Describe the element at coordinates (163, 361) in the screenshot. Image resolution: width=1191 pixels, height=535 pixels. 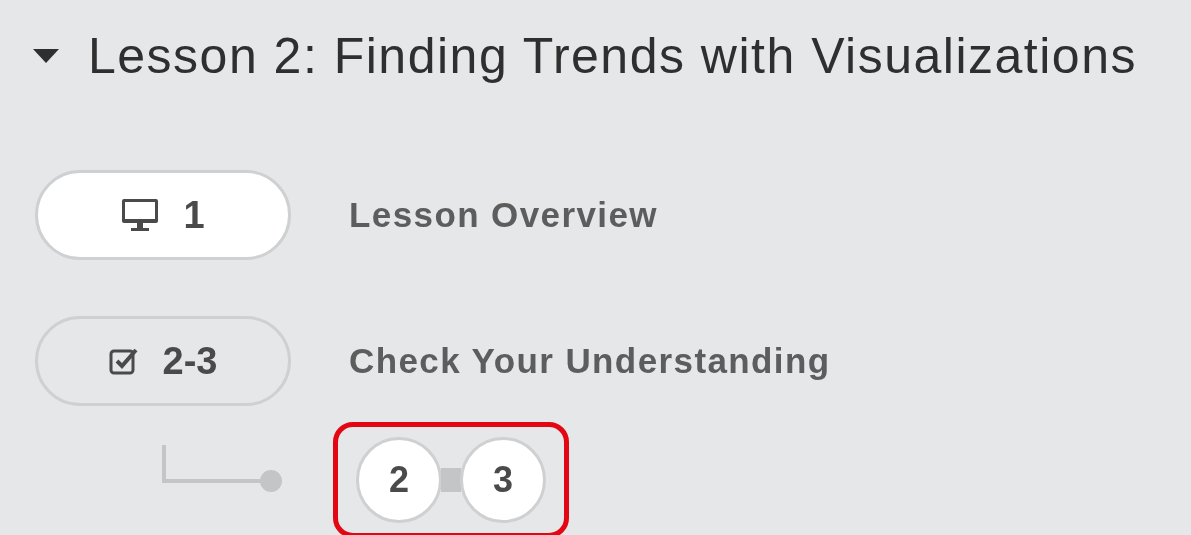
I see `level-pill: 2-3` at that location.